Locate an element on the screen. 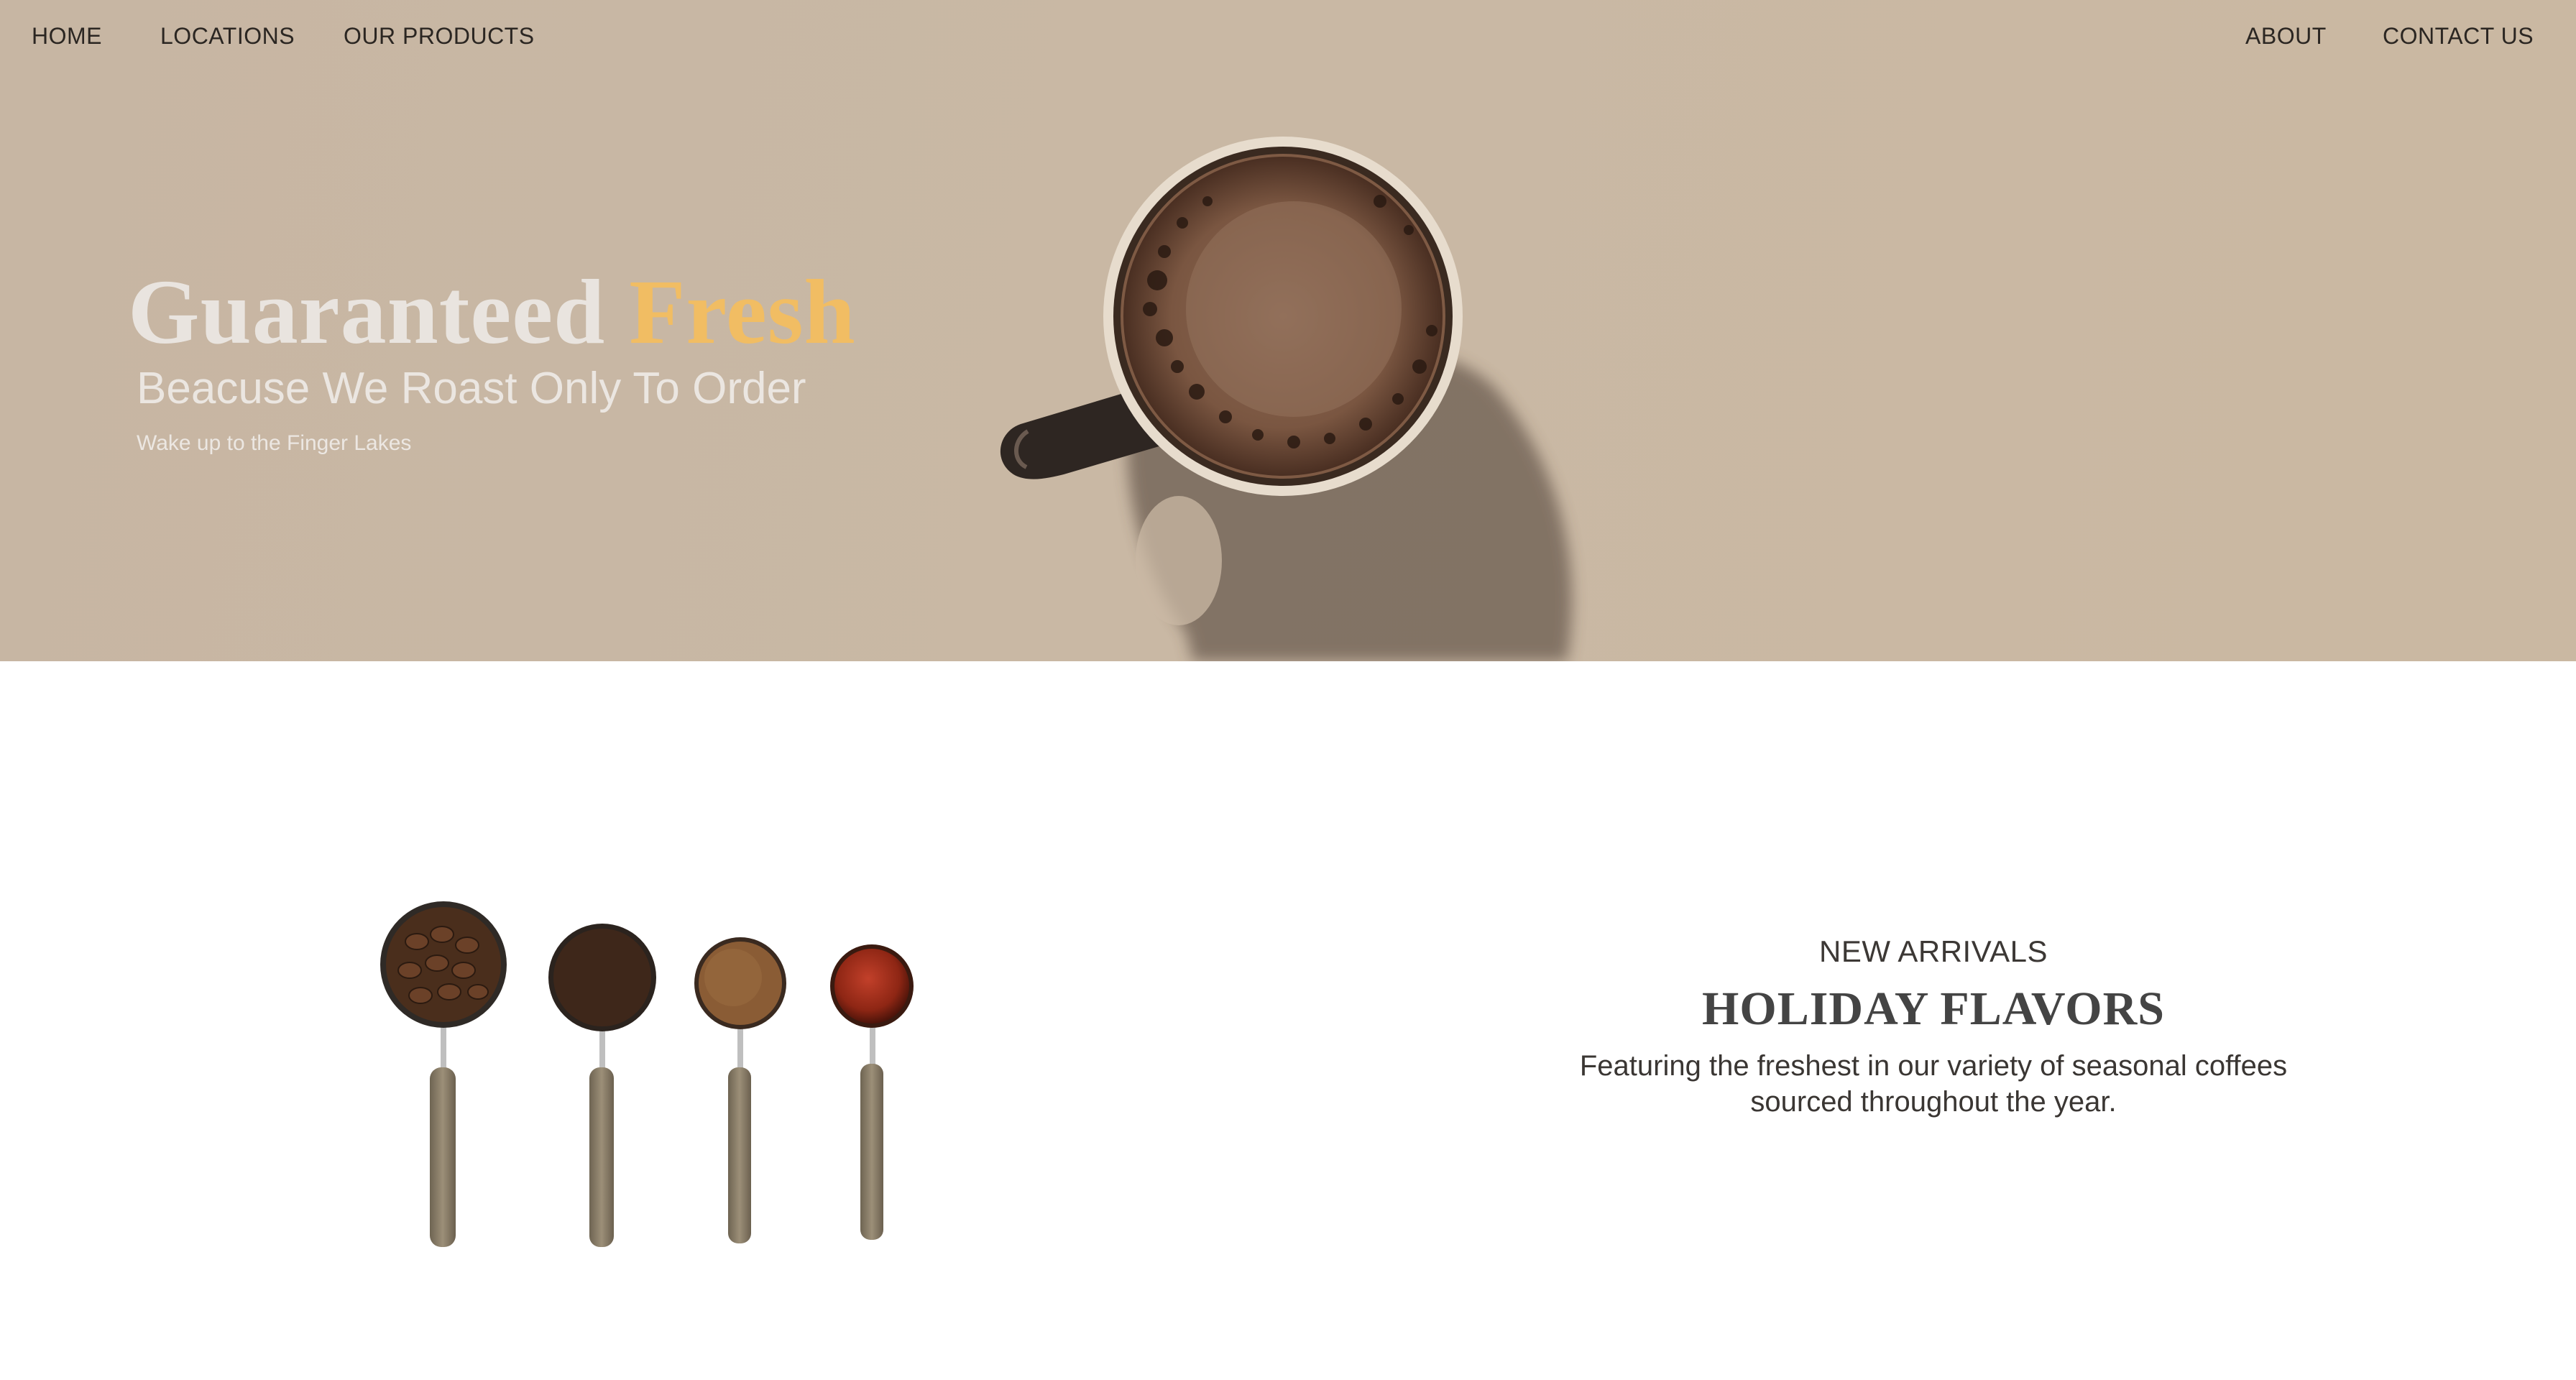 The height and width of the screenshot is (1380, 2576). headline-word-guaranteed: Guaranteed is located at coordinates (367, 312).